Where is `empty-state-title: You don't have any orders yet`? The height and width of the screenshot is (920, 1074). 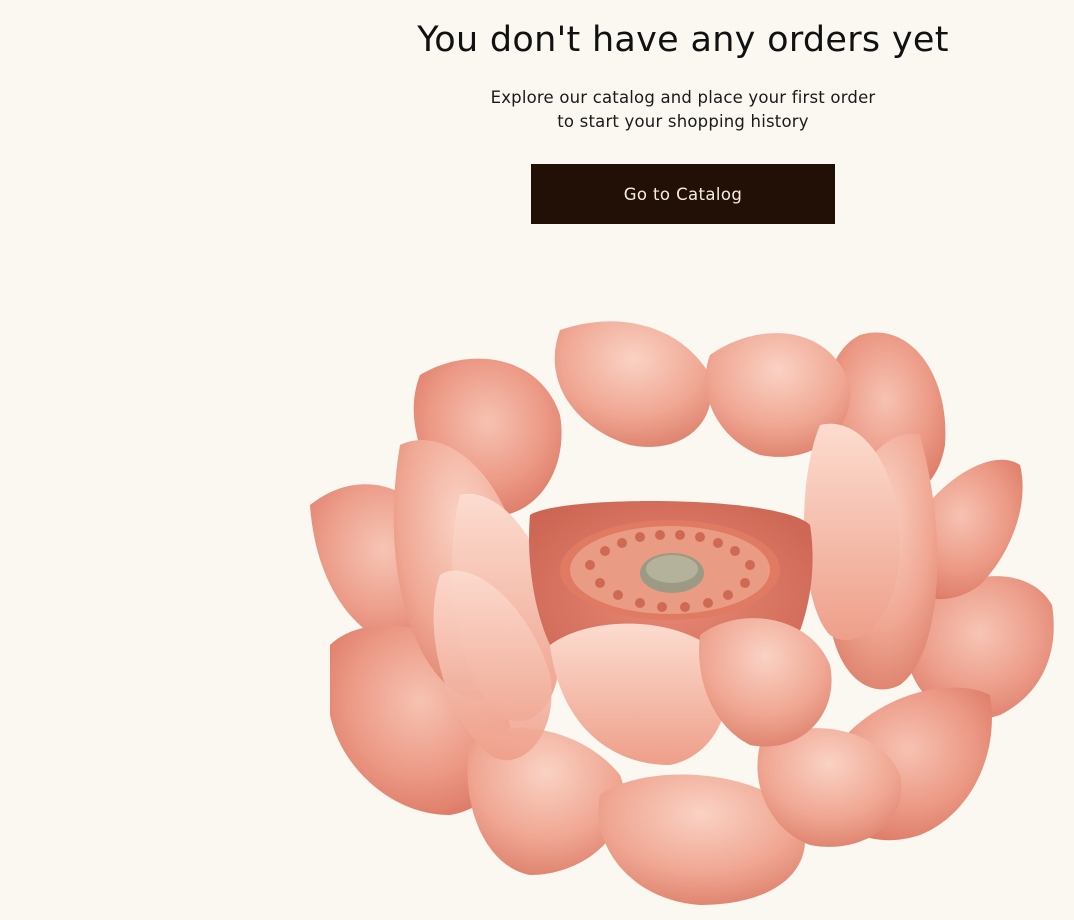
empty-state-title: You don't have any orders yet is located at coordinates (683, 40).